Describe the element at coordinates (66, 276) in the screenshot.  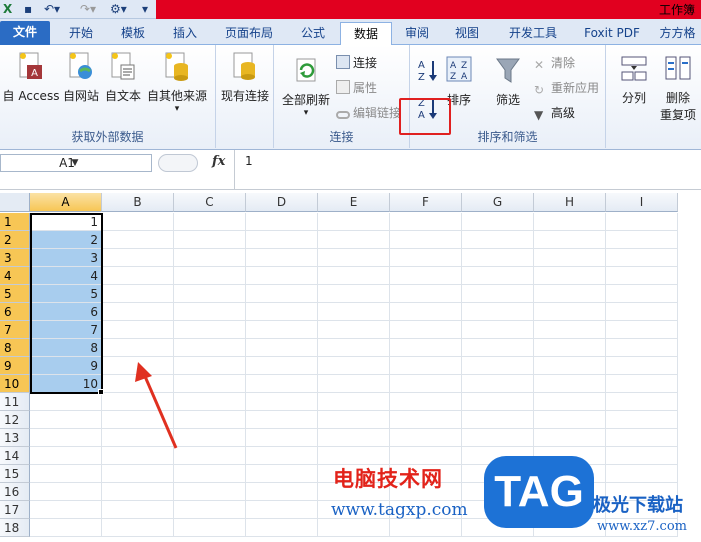
I see `cell: 4` at that location.